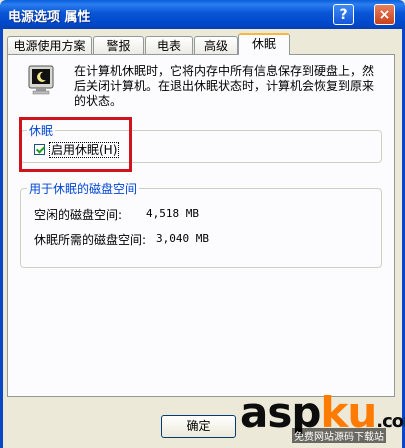 The height and width of the screenshot is (448, 405). I want to click on ok-button: 确定, so click(198, 426).